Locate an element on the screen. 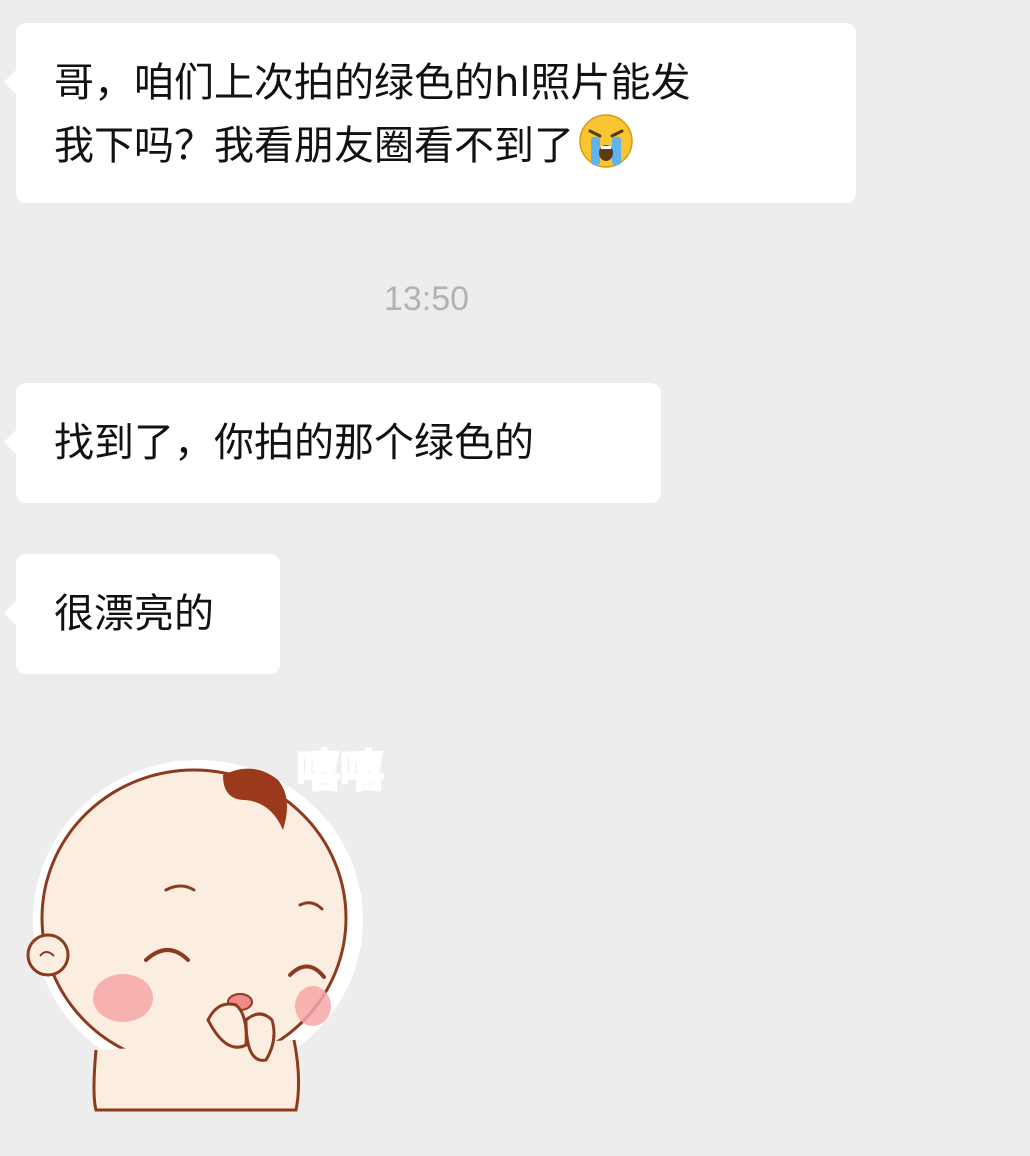  message-bubble: 哥，咱们上次拍的绿色的hl照片能发 我下吗？我看朋友圈看不到了 is located at coordinates (430, 113).